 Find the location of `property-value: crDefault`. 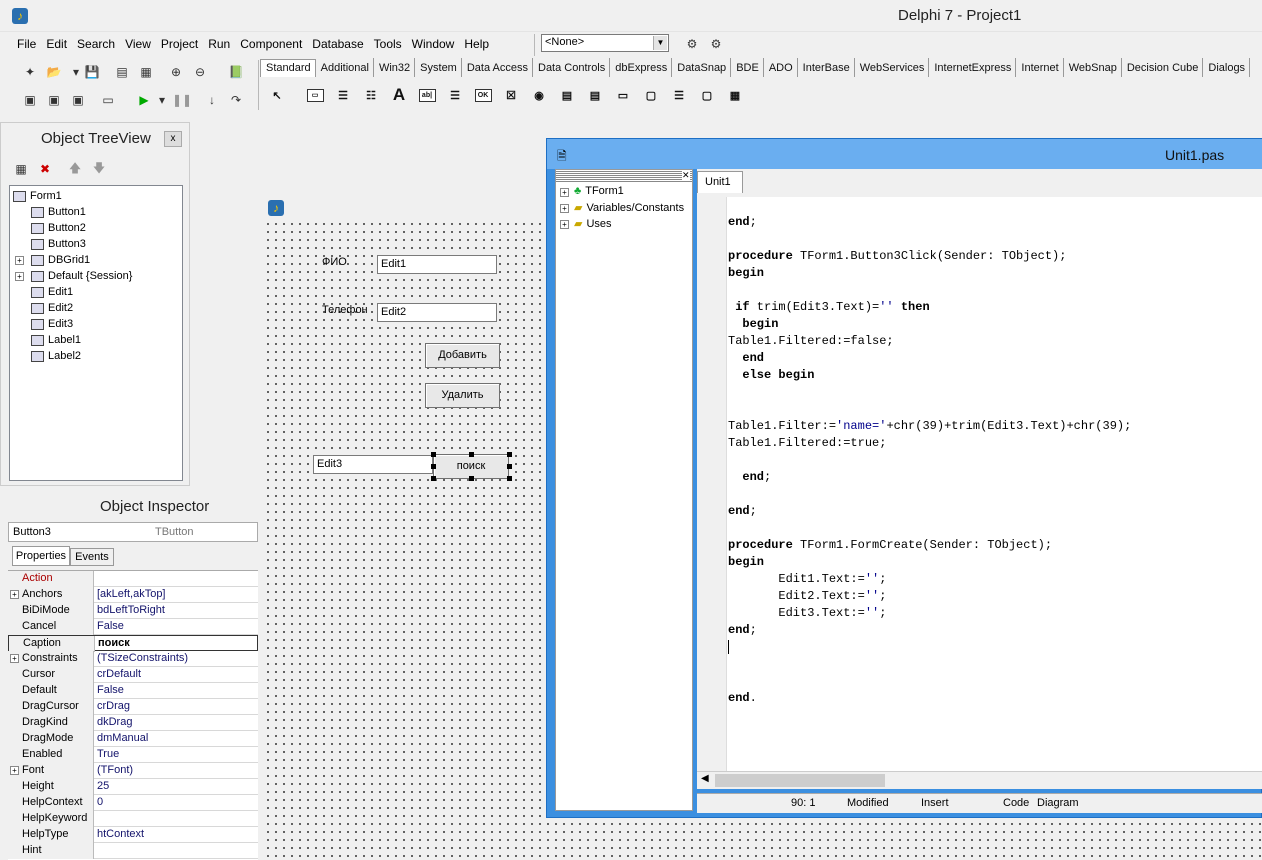

property-value: crDefault is located at coordinates (119, 674).